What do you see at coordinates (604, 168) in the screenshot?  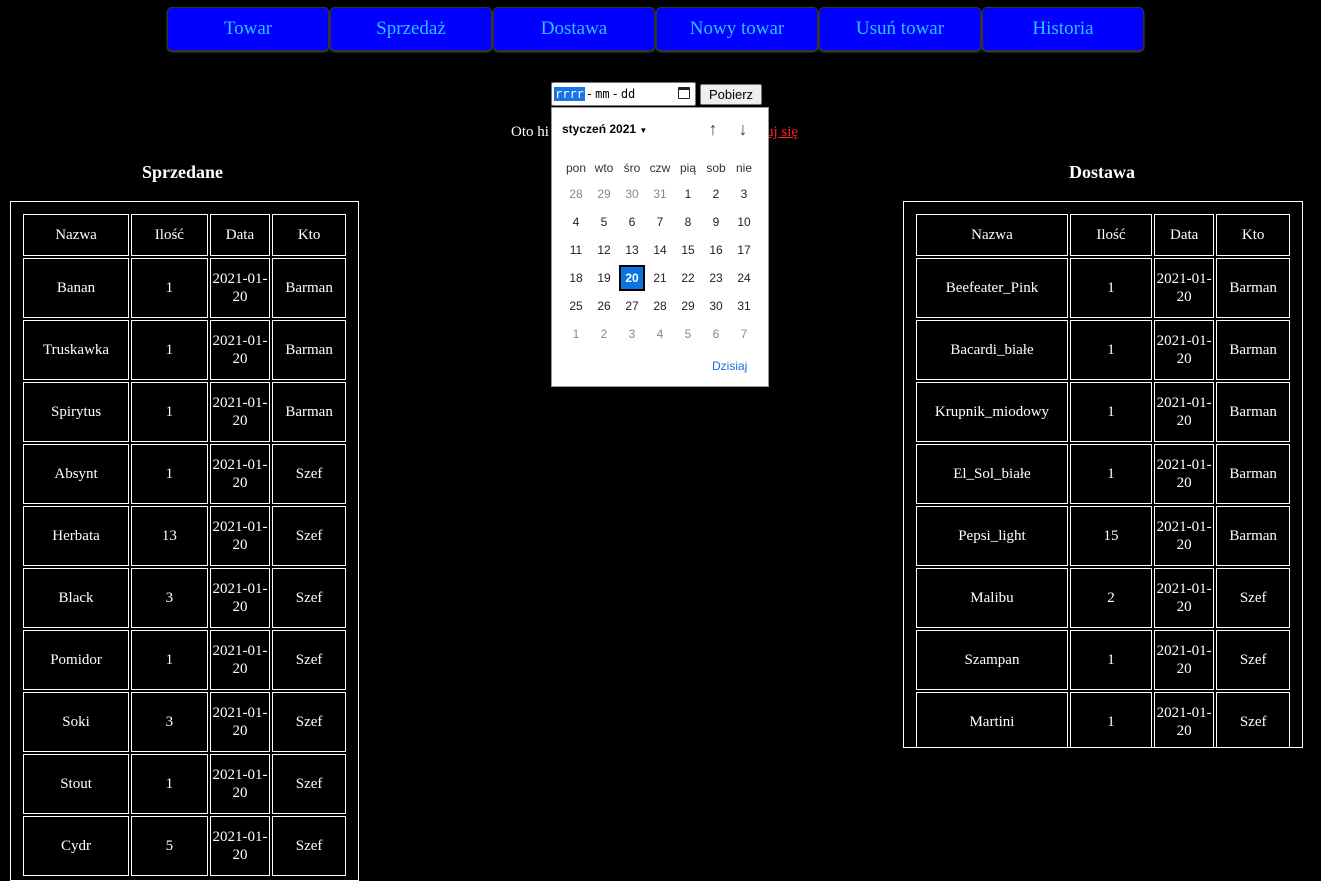 I see `weekday-label: wto` at bounding box center [604, 168].